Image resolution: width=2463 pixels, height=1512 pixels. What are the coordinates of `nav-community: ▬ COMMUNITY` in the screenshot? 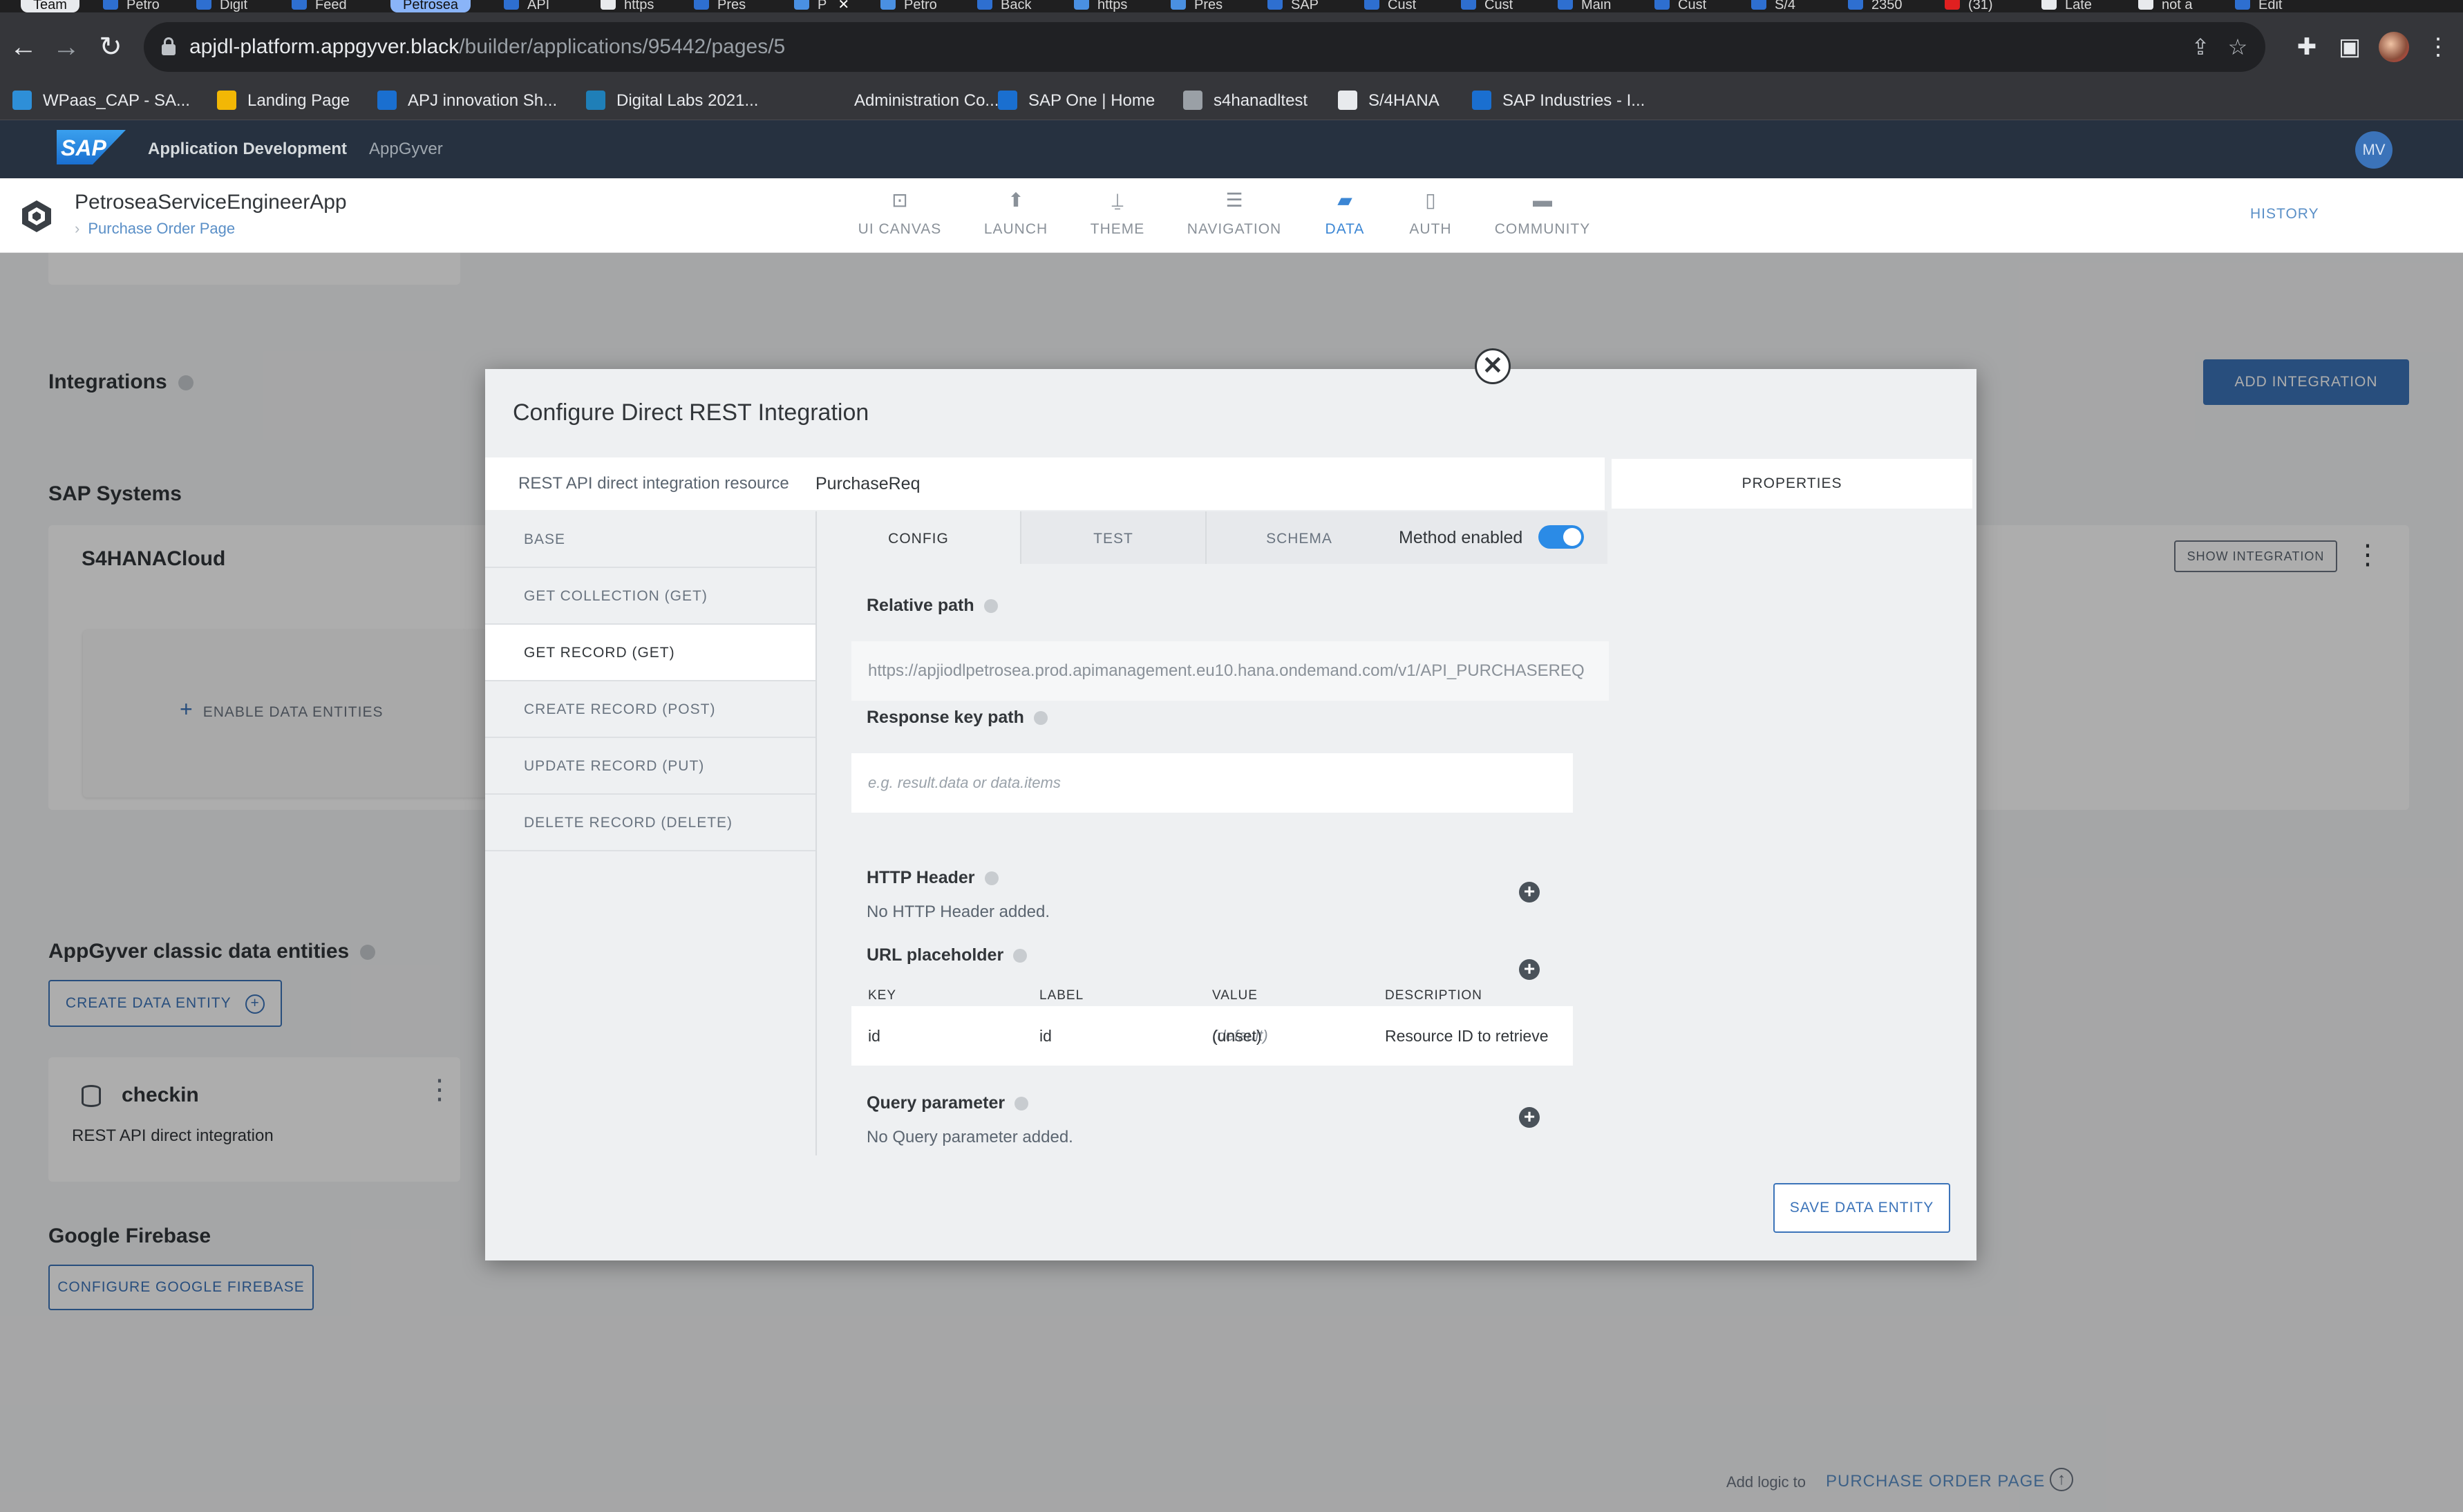 It's located at (1543, 214).